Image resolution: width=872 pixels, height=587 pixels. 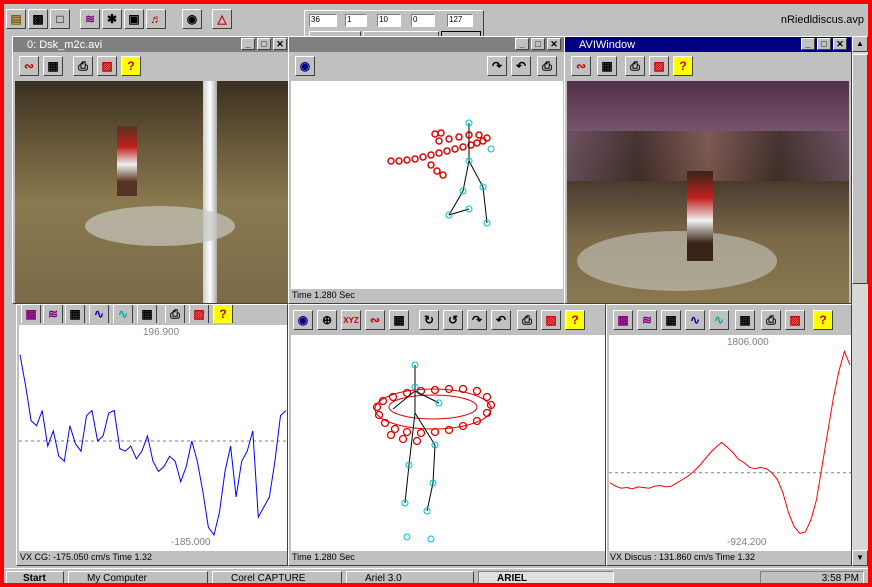 What do you see at coordinates (112, 19) in the screenshot?
I see `run-figure-icon: ✱` at bounding box center [112, 19].